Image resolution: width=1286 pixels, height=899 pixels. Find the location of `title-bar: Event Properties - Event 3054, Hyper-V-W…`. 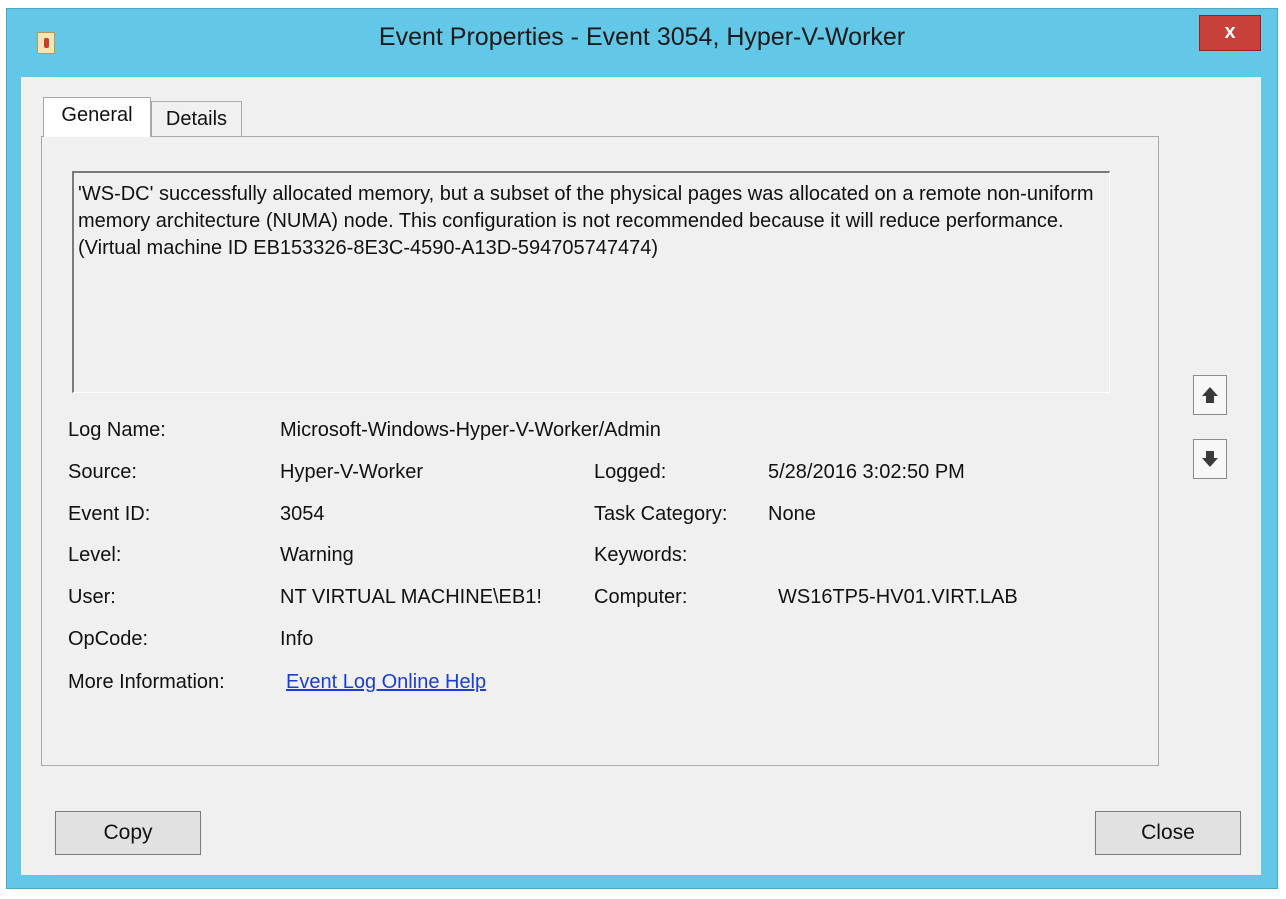

title-bar: Event Properties - Event 3054, Hyper-V-W… is located at coordinates (642, 43).